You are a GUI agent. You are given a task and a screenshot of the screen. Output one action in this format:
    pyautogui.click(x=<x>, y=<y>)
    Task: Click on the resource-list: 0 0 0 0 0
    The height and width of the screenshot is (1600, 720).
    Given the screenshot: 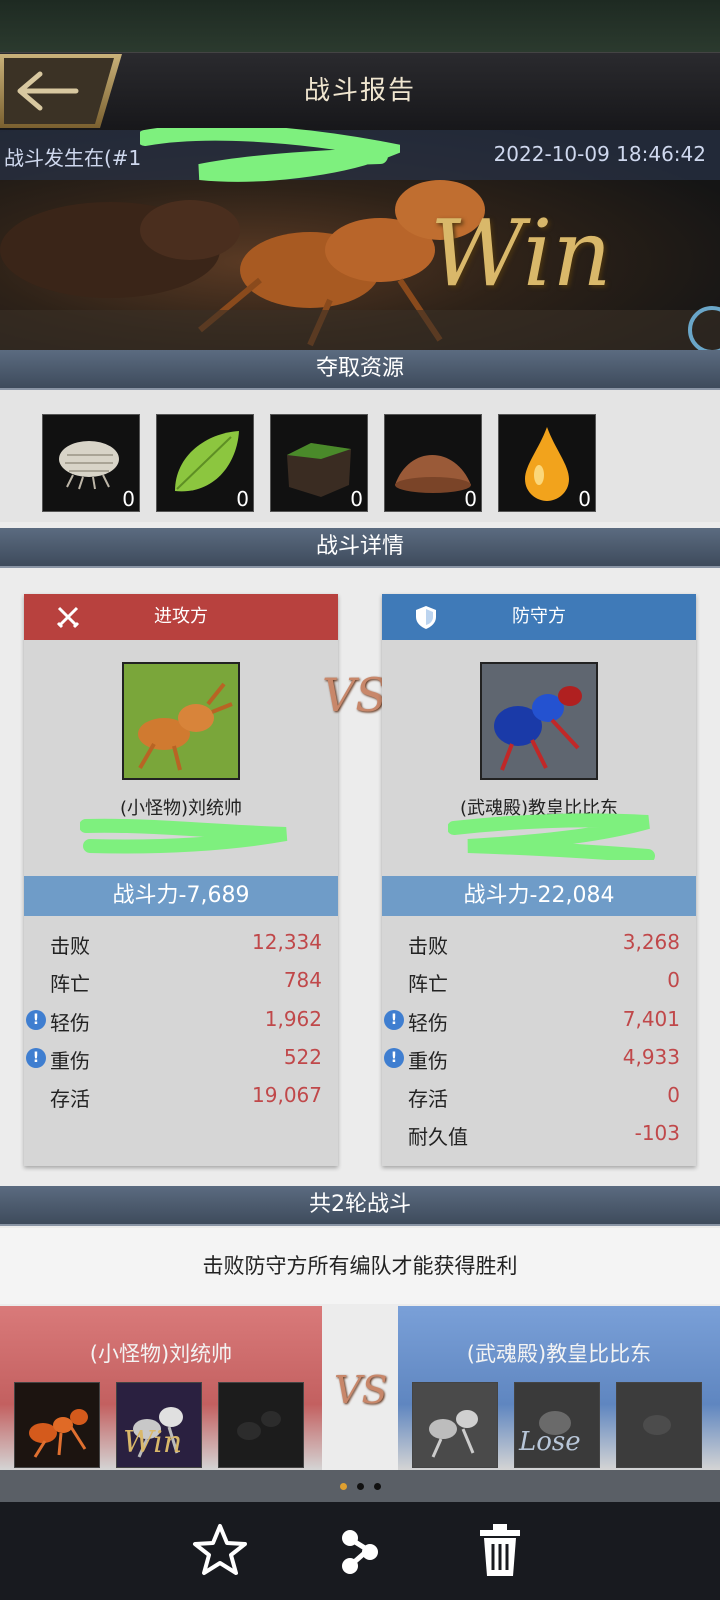 What is the action you would take?
    pyautogui.click(x=360, y=456)
    